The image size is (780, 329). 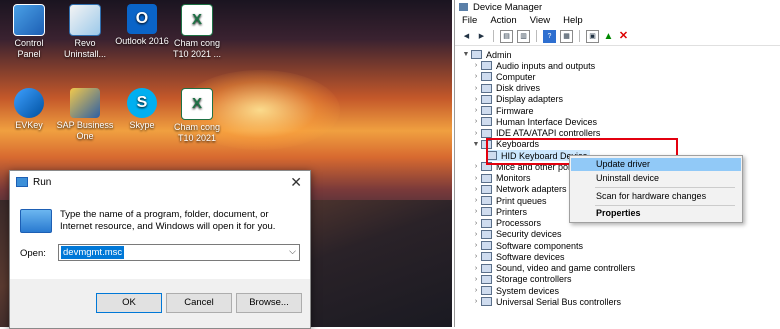 What do you see at coordinates (129, 303) in the screenshot?
I see `ok-button: OK` at bounding box center [129, 303].